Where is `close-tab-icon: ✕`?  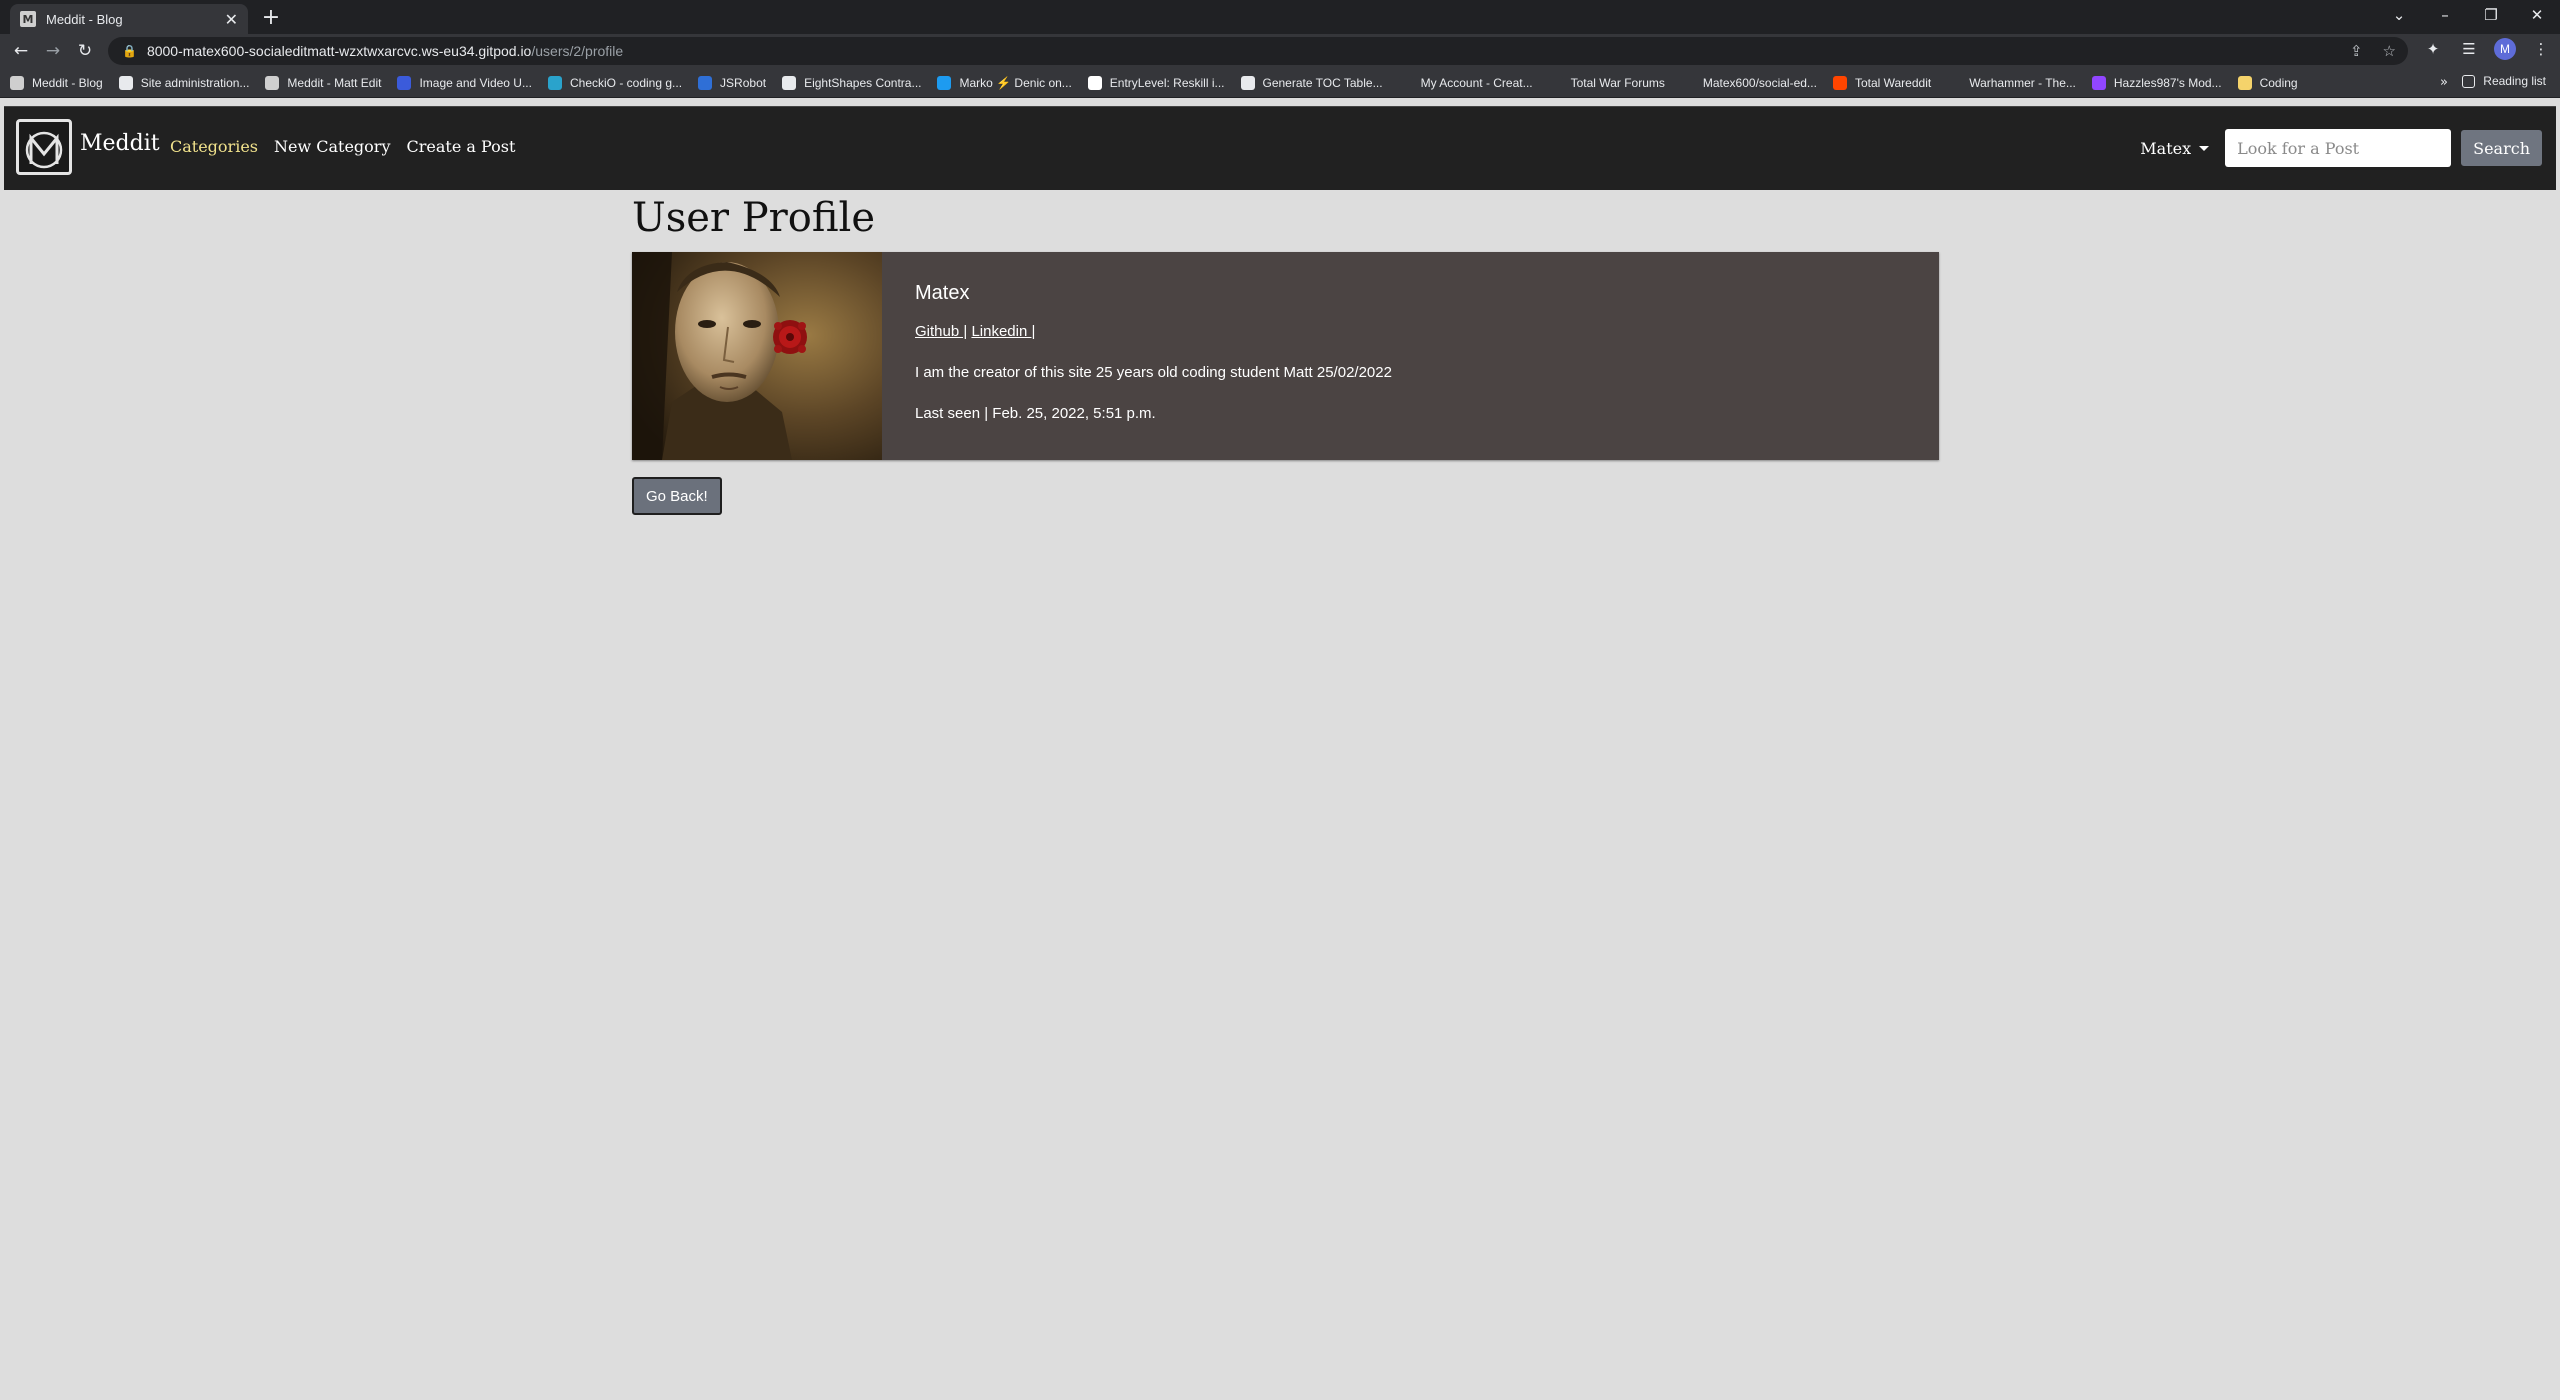
close-tab-icon: ✕ is located at coordinates (231, 19).